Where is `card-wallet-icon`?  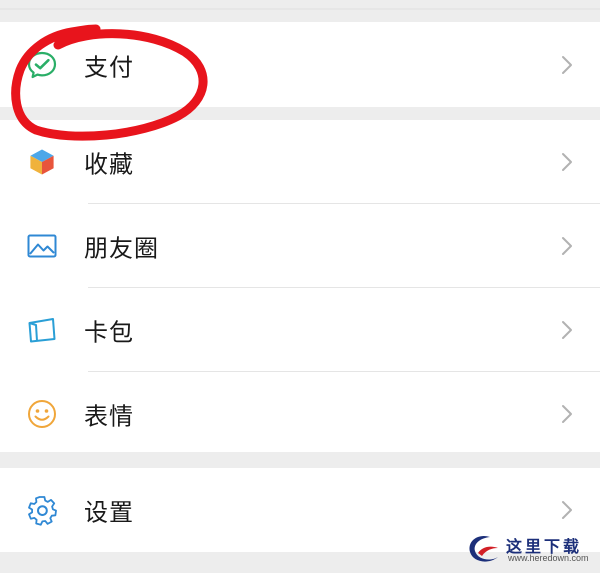 card-wallet-icon is located at coordinates (42, 330).